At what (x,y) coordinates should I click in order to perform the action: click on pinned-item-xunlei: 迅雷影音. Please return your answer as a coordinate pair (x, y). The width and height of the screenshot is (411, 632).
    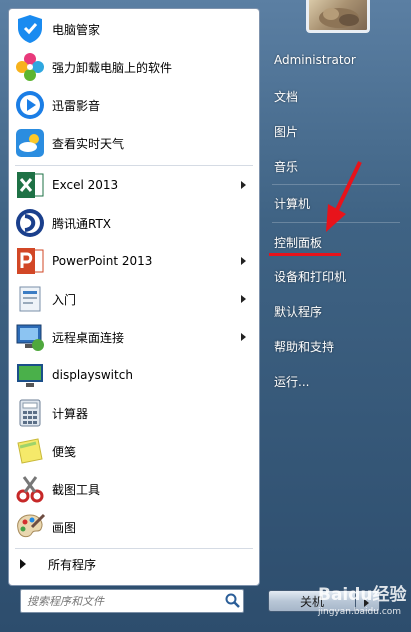
    Looking at the image, I should click on (134, 105).